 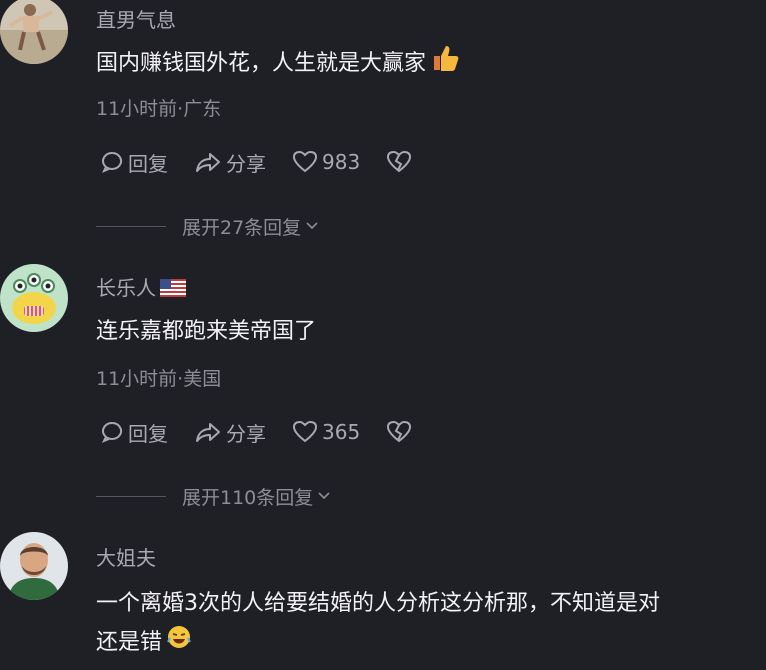 What do you see at coordinates (446, 64) in the screenshot?
I see `thumbs-up-emoji` at bounding box center [446, 64].